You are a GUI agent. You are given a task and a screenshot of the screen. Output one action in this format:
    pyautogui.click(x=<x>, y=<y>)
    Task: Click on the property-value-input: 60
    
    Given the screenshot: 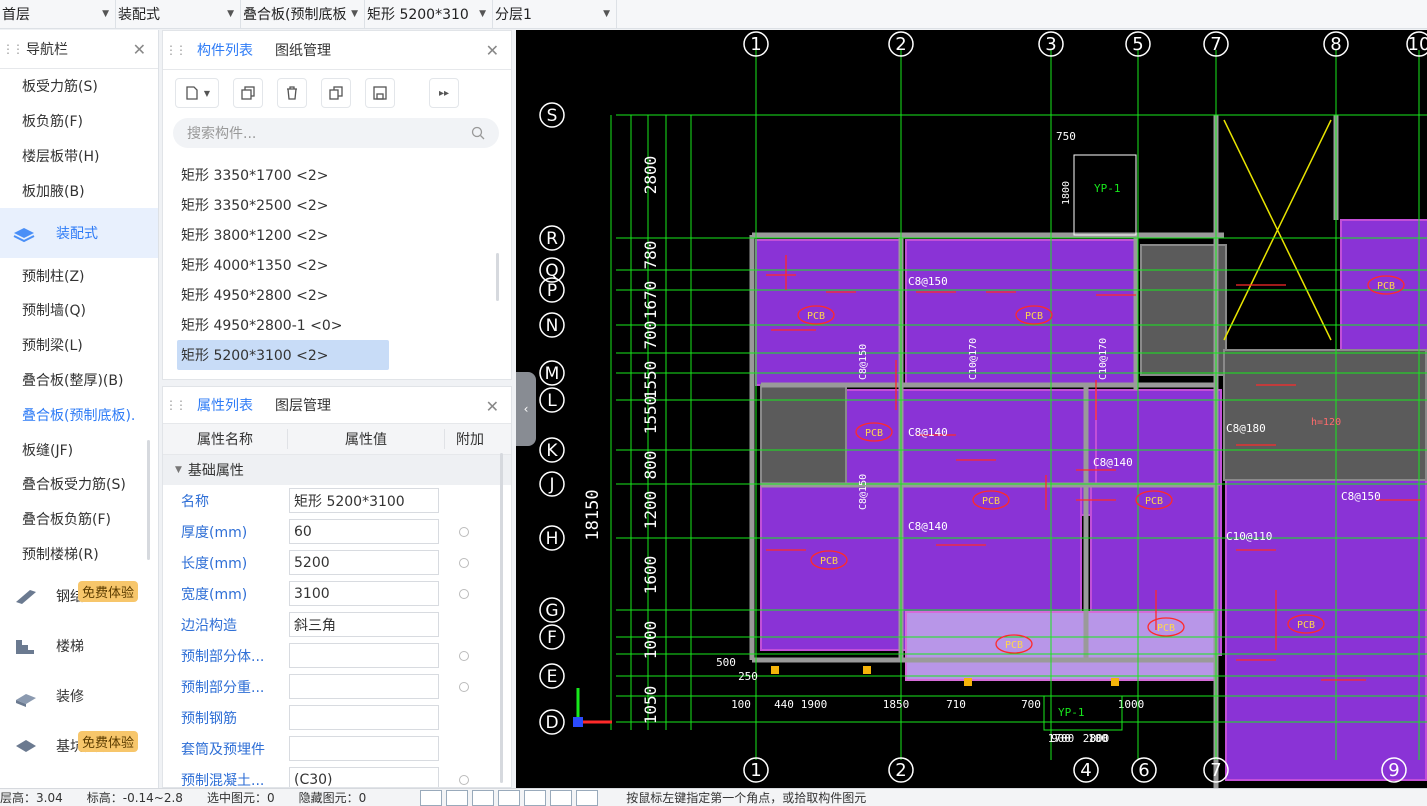 What is the action you would take?
    pyautogui.click(x=364, y=531)
    